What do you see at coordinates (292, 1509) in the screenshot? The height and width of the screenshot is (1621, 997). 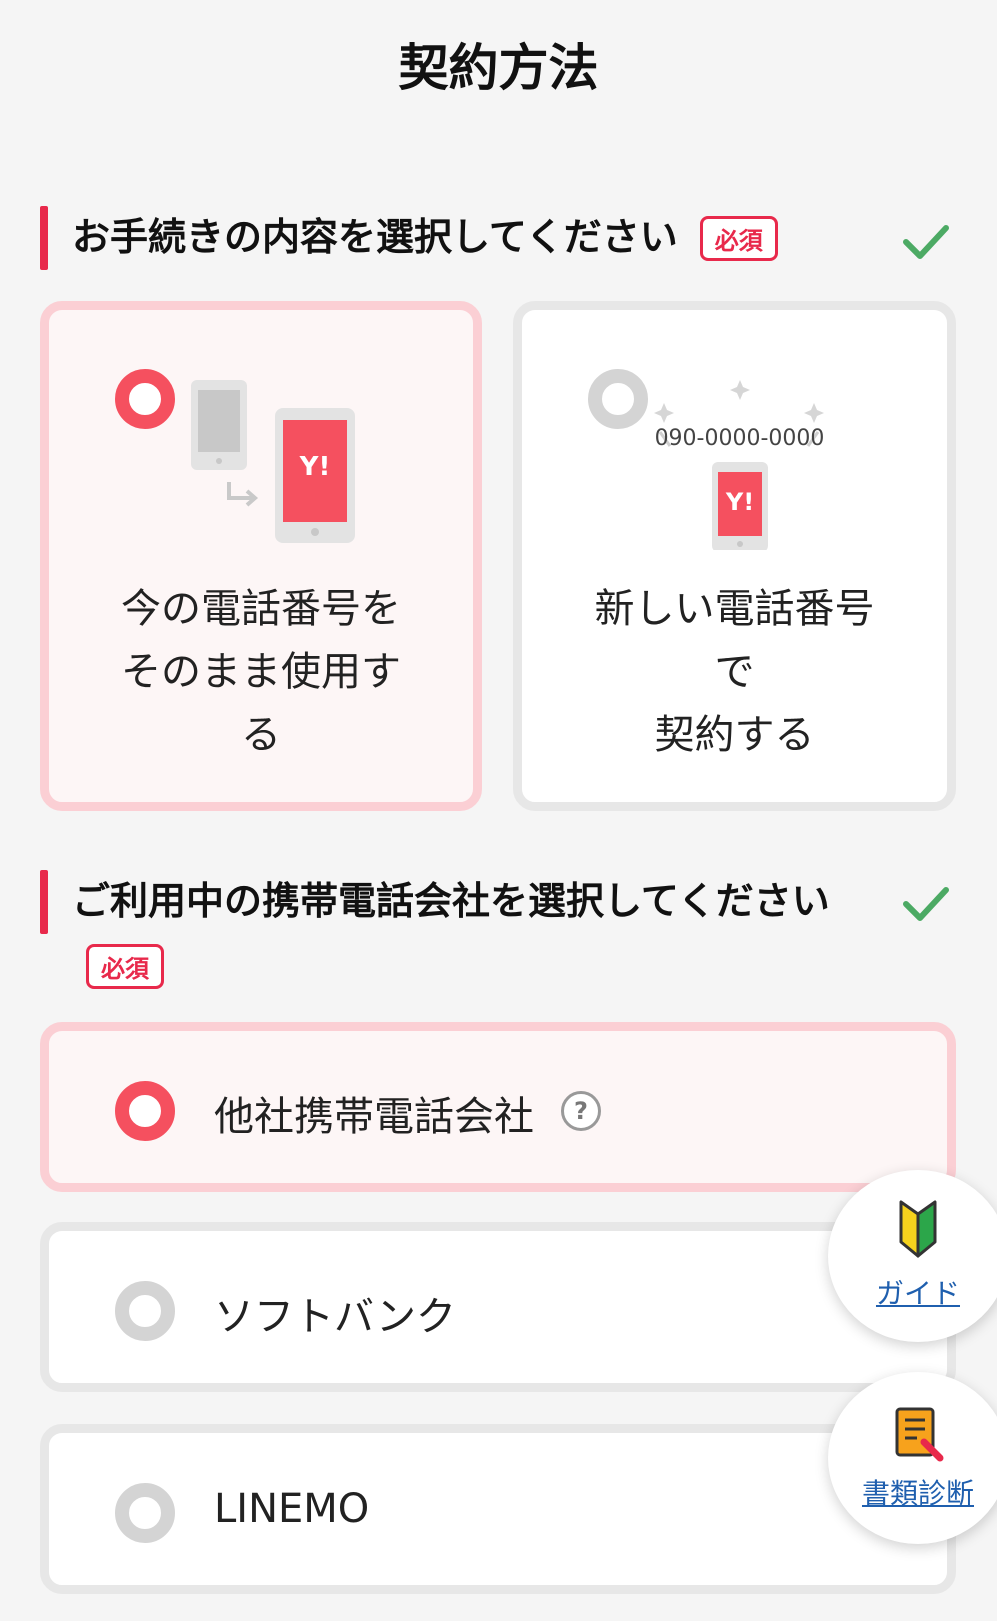 I see `carrier-label: LINEMO` at bounding box center [292, 1509].